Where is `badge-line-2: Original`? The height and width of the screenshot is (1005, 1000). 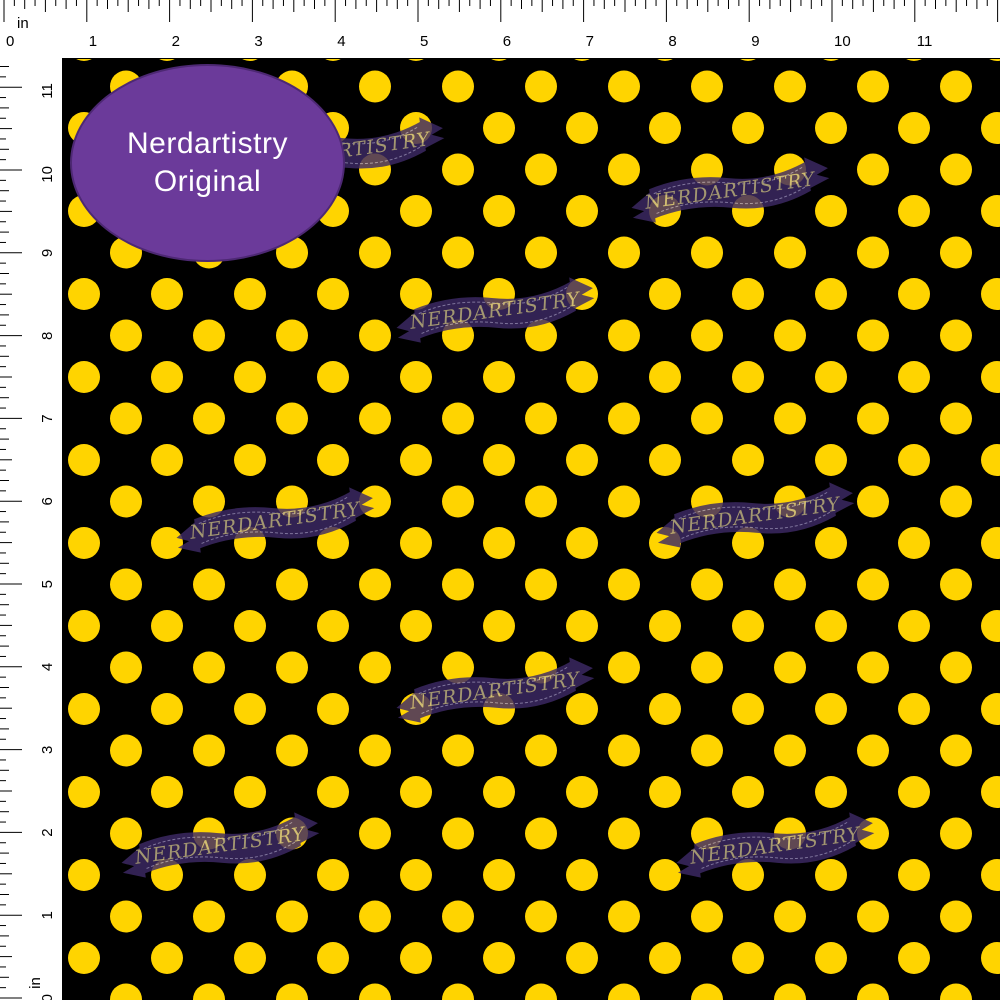
badge-line-2: Original is located at coordinates (207, 182).